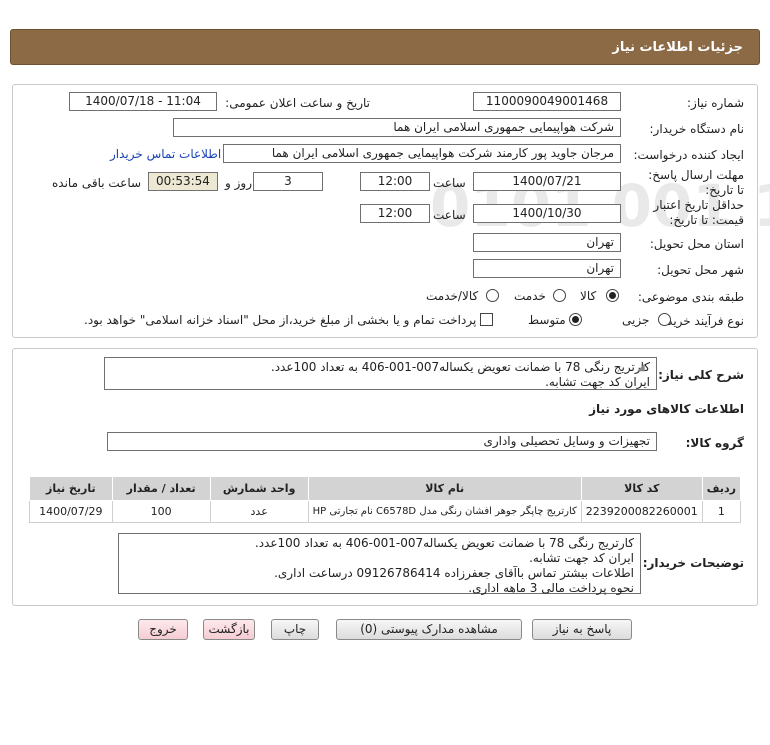 This screenshot has width=770, height=745. Describe the element at coordinates (547, 320) in the screenshot. I see `process-option-medium: متوسط` at that location.